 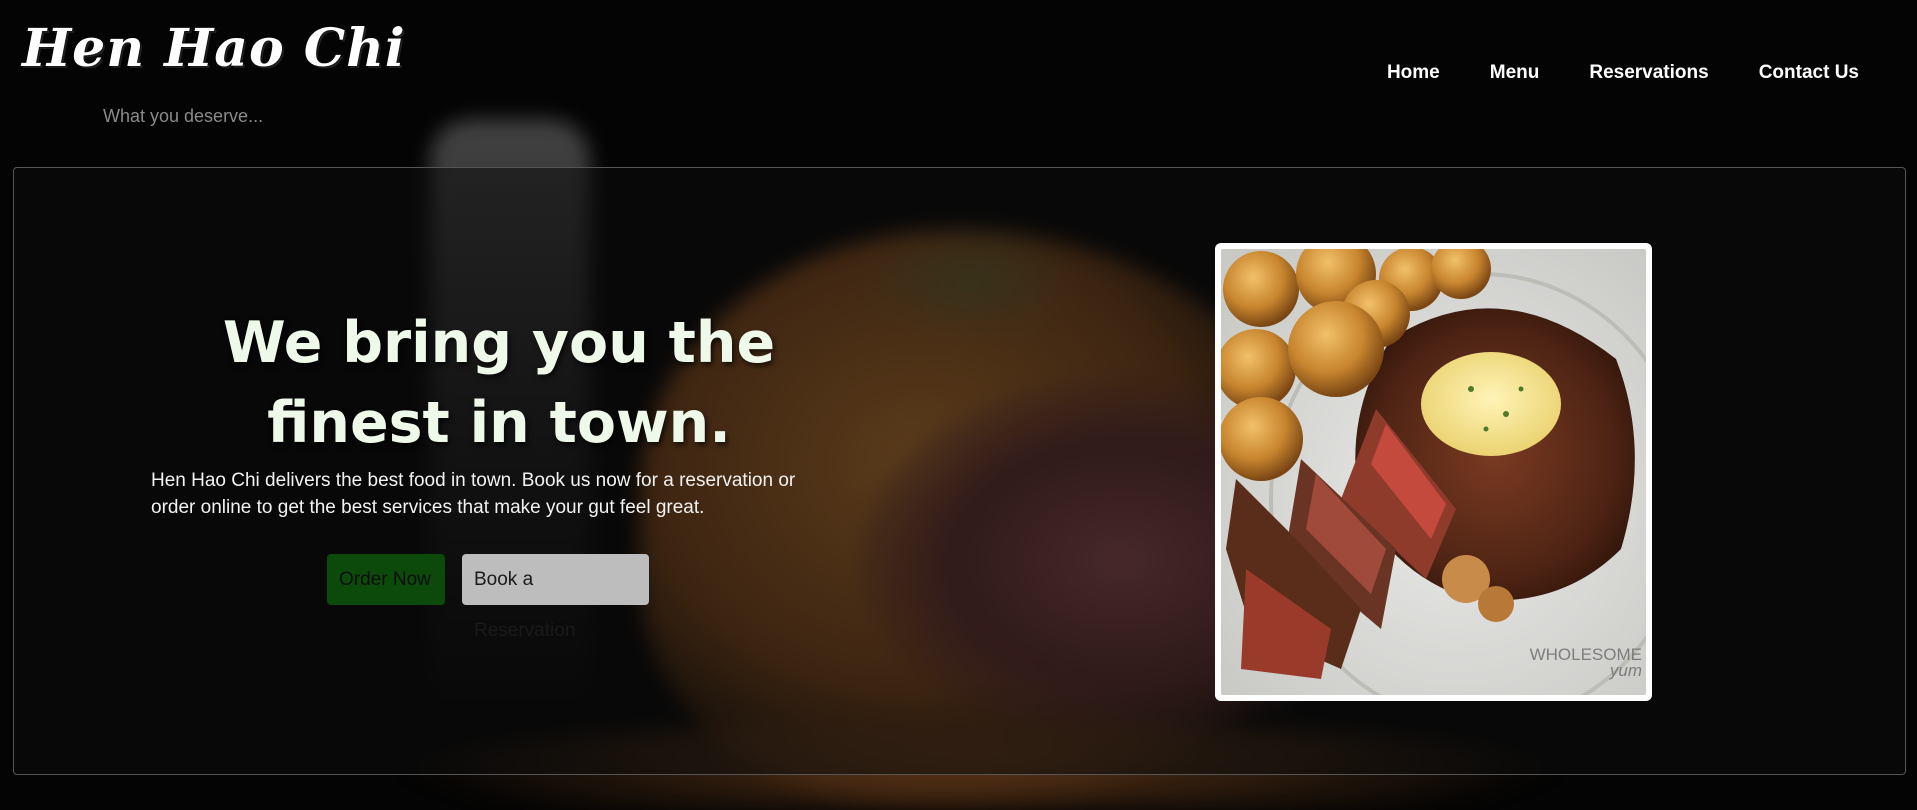 I want to click on nav-item-menu: Menu, so click(x=1515, y=73).